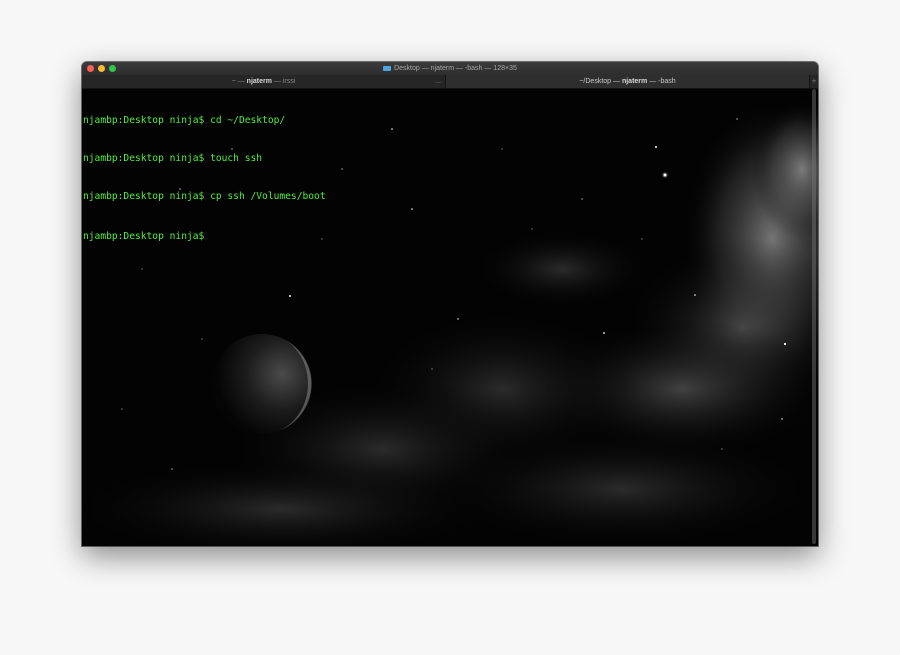 The width and height of the screenshot is (900, 655). I want to click on tab-bash: ~/Desktop — njaterm — -bash, so click(628, 81).